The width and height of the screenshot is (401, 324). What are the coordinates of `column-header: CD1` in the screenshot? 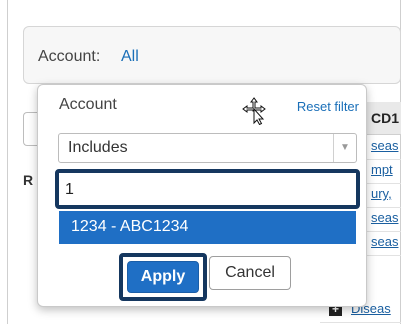 It's located at (385, 118).